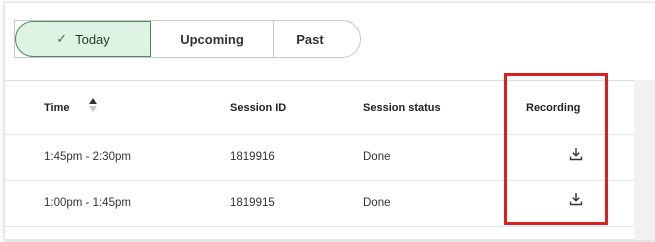  Describe the element at coordinates (556, 149) in the screenshot. I see `recording-column-highlight` at that location.